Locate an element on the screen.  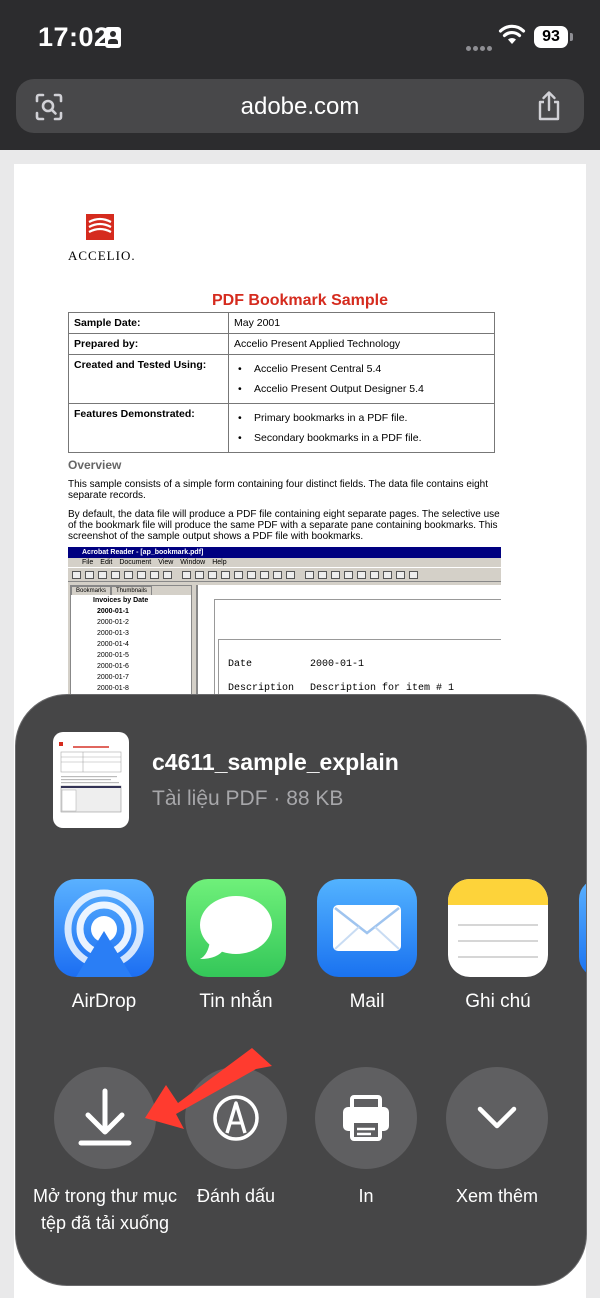
mail-label: Mail is located at coordinates (367, 1001).